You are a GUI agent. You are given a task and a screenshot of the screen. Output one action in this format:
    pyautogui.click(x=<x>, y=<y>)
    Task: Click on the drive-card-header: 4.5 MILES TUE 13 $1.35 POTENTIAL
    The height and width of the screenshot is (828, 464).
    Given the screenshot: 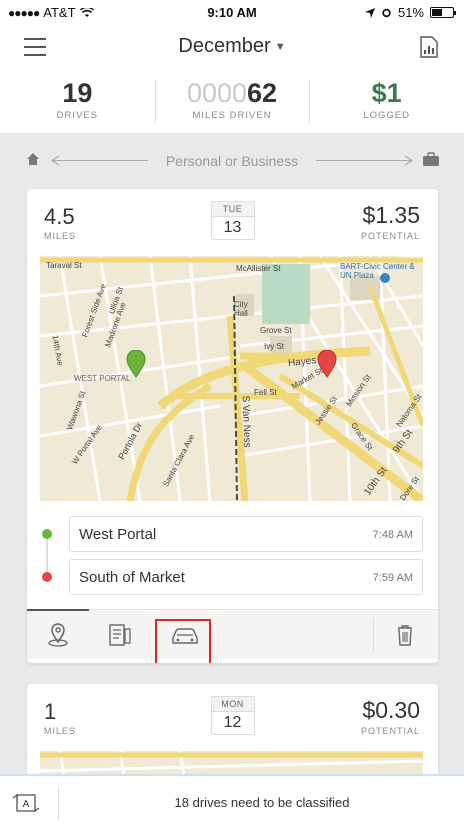 What is the action you would take?
    pyautogui.click(x=232, y=221)
    